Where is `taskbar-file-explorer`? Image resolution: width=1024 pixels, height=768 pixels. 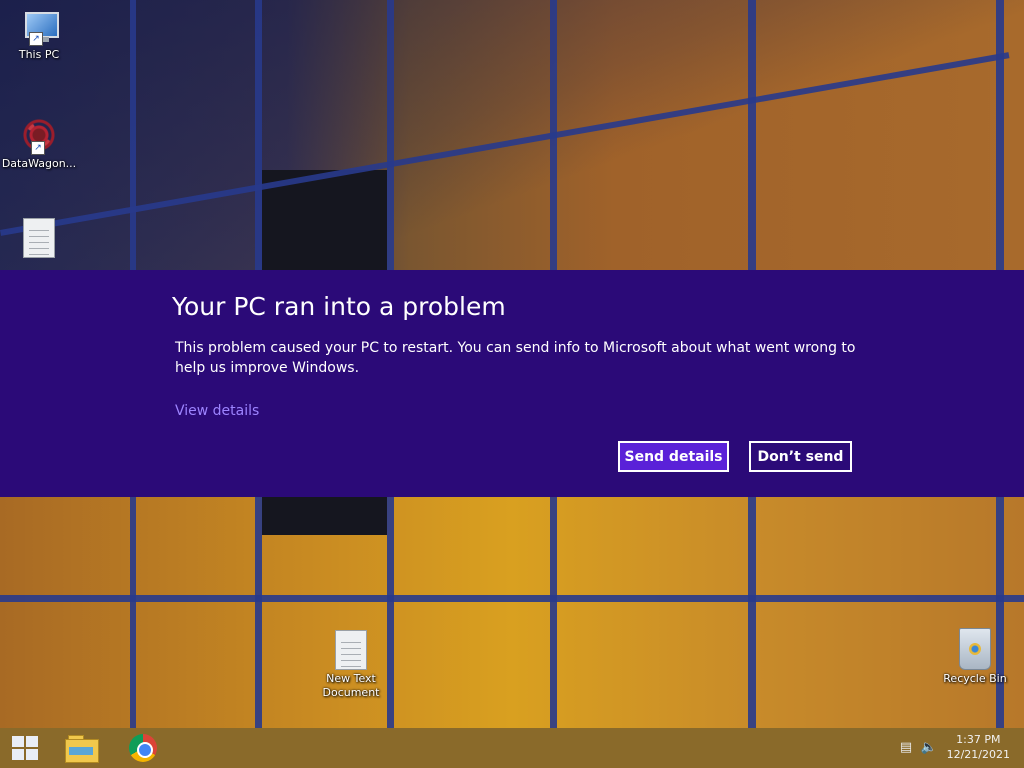 taskbar-file-explorer is located at coordinates (81, 748).